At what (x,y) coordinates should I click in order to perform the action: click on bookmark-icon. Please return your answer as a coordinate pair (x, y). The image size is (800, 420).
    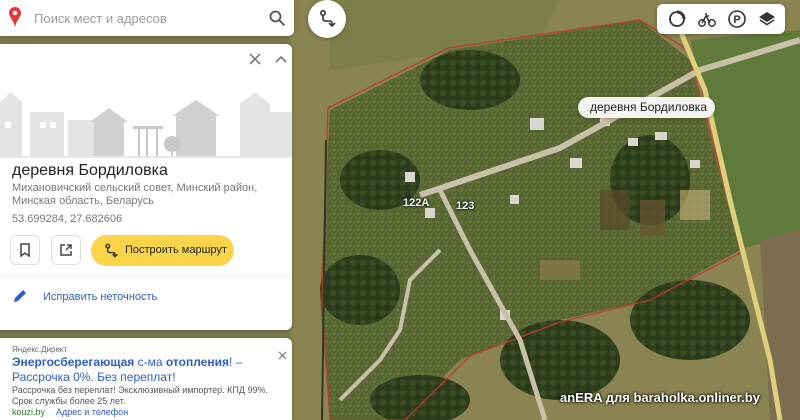
    Looking at the image, I should click on (25, 250).